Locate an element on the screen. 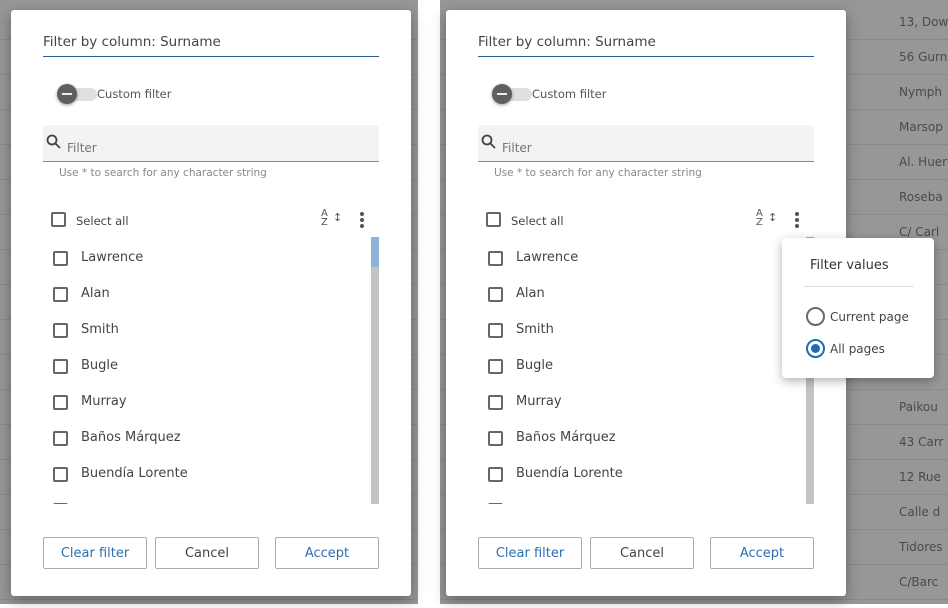 This screenshot has width=948, height=608. background-cell: 56 Gurn is located at coordinates (923, 57).